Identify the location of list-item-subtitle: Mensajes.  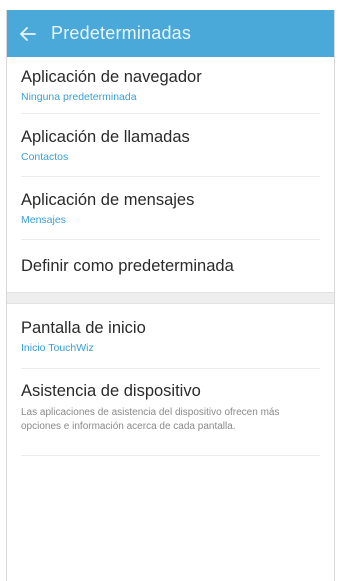
(43, 220).